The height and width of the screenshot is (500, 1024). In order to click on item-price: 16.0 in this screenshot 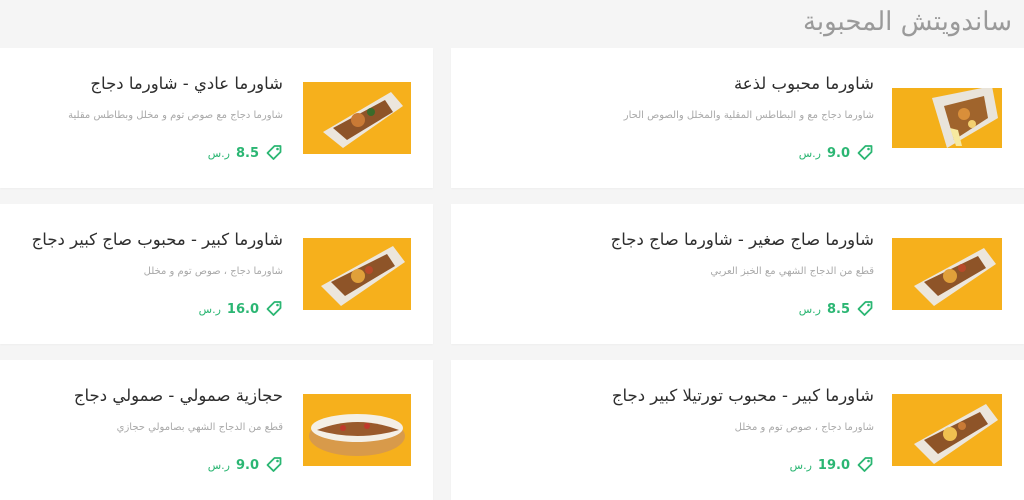, I will do `click(242, 309)`.